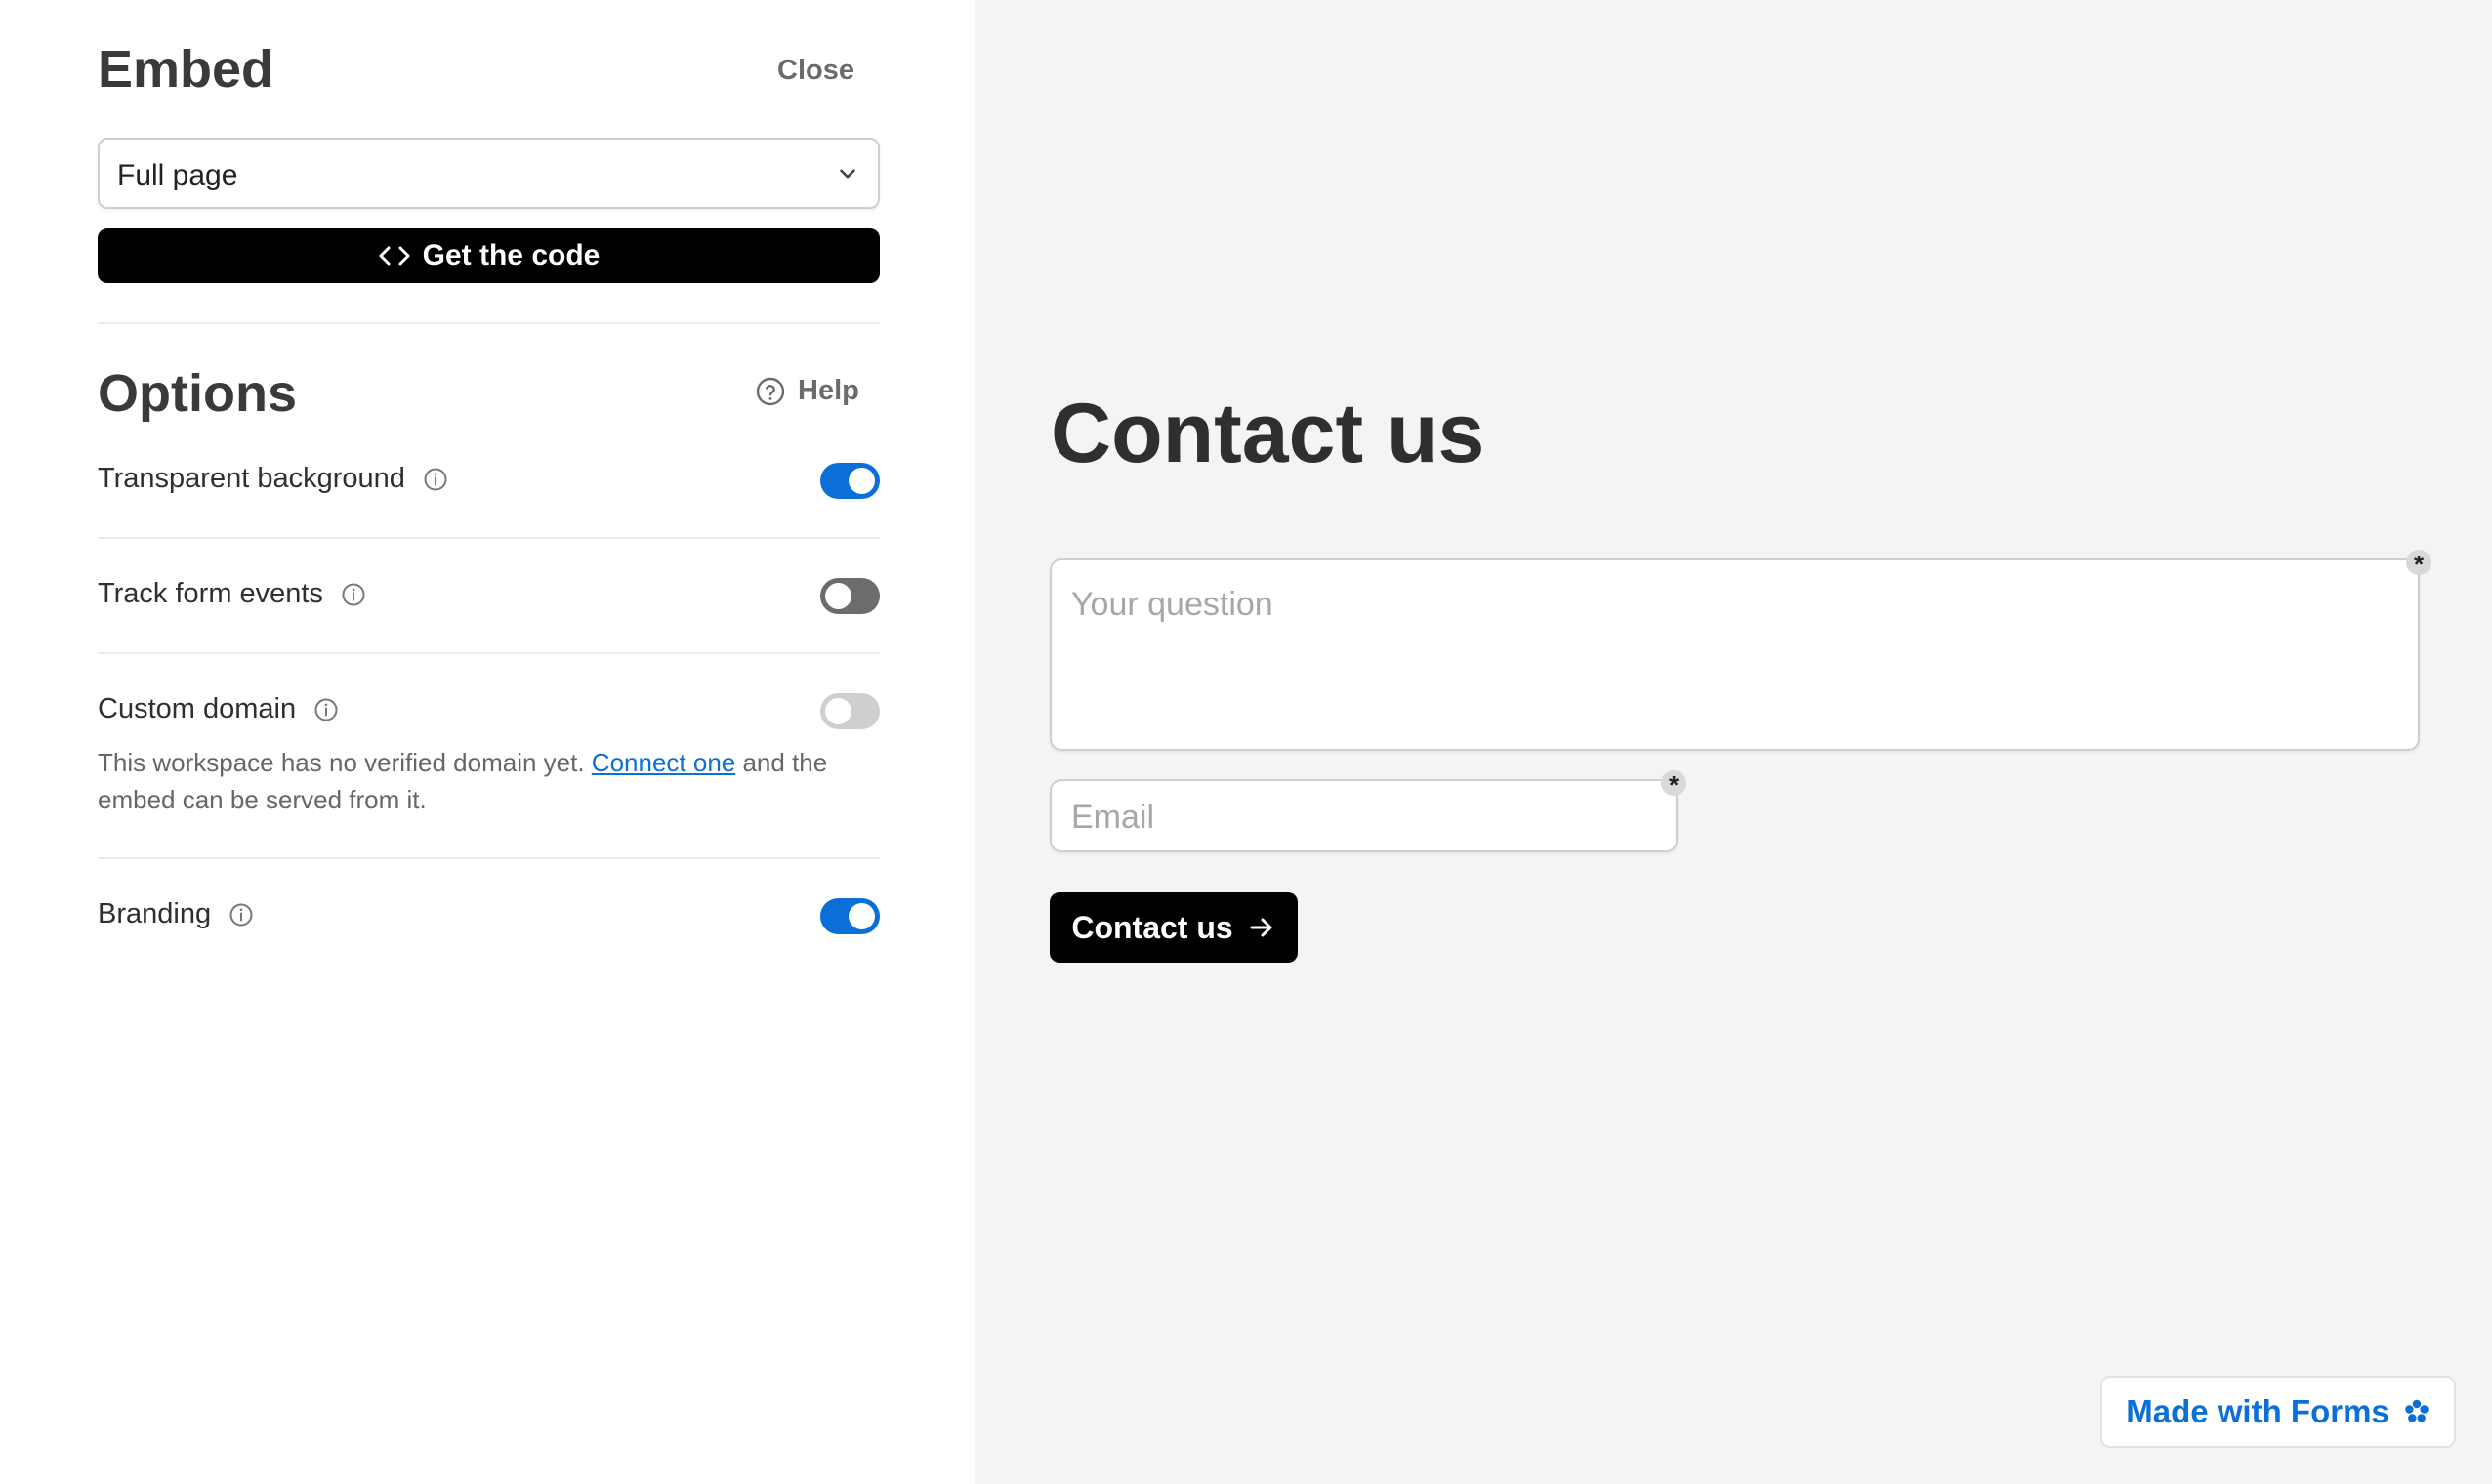  I want to click on code-icon, so click(394, 256).